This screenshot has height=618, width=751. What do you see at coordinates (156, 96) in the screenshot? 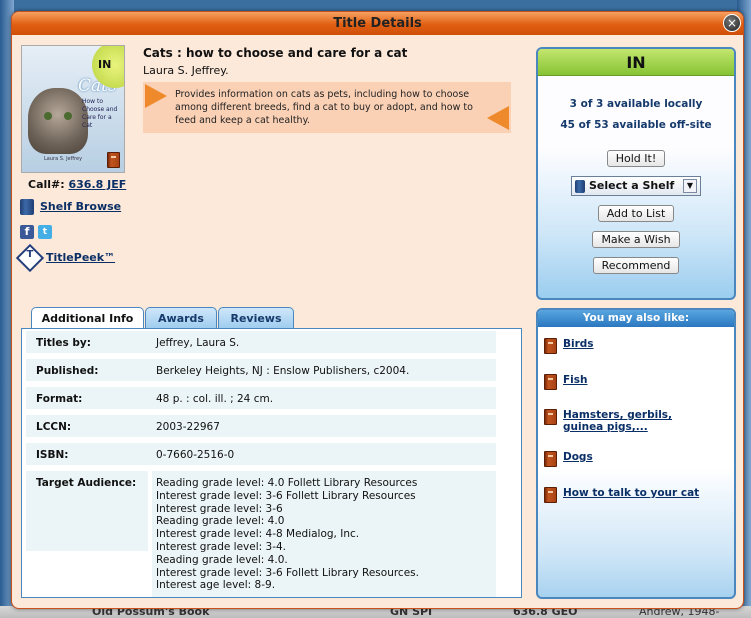
I see `arrow-right-icon` at bounding box center [156, 96].